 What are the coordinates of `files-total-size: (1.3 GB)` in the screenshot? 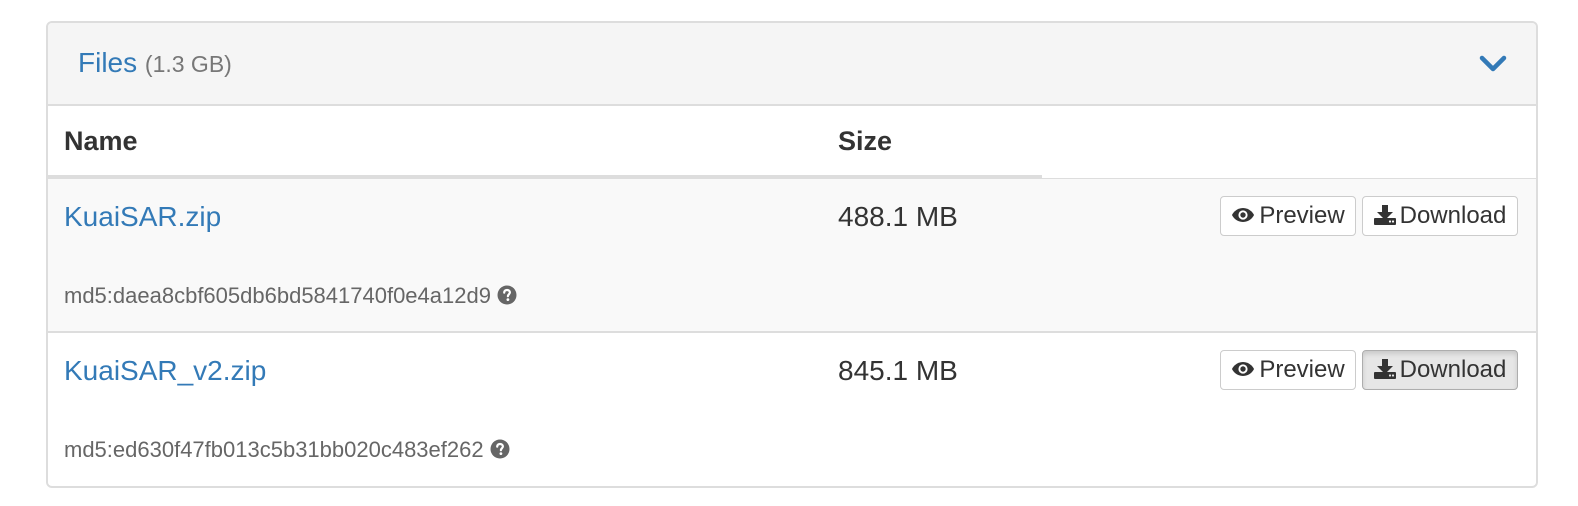 It's located at (188, 64).